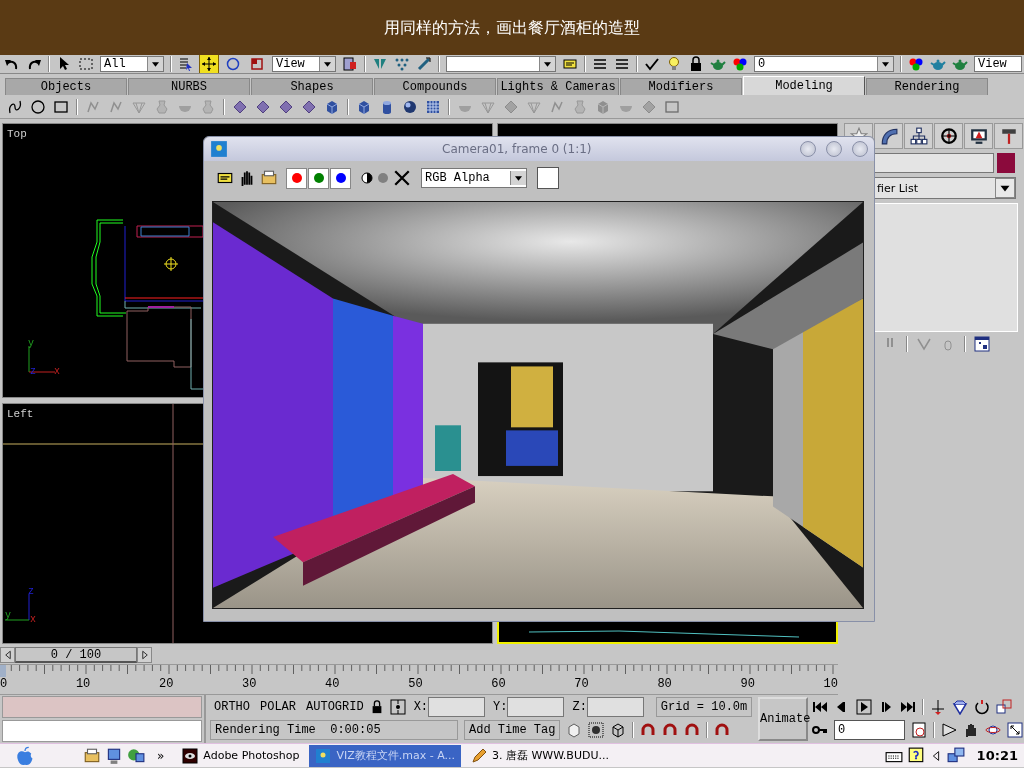  Describe the element at coordinates (1015, 729) in the screenshot. I see `resize-icon` at that location.